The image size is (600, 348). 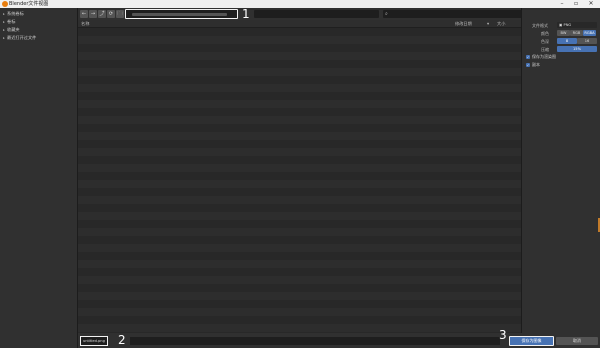 I want to click on depth-16-button: 16, so click(x=587, y=41).